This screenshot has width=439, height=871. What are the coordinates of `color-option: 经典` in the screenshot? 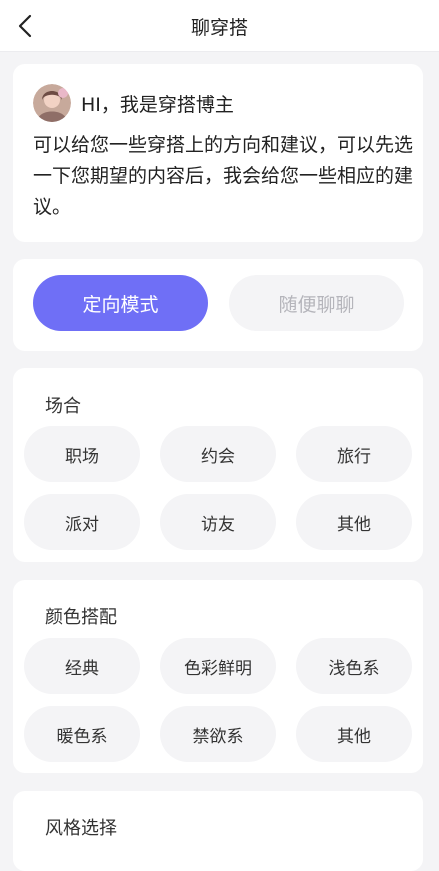 It's located at (82, 666).